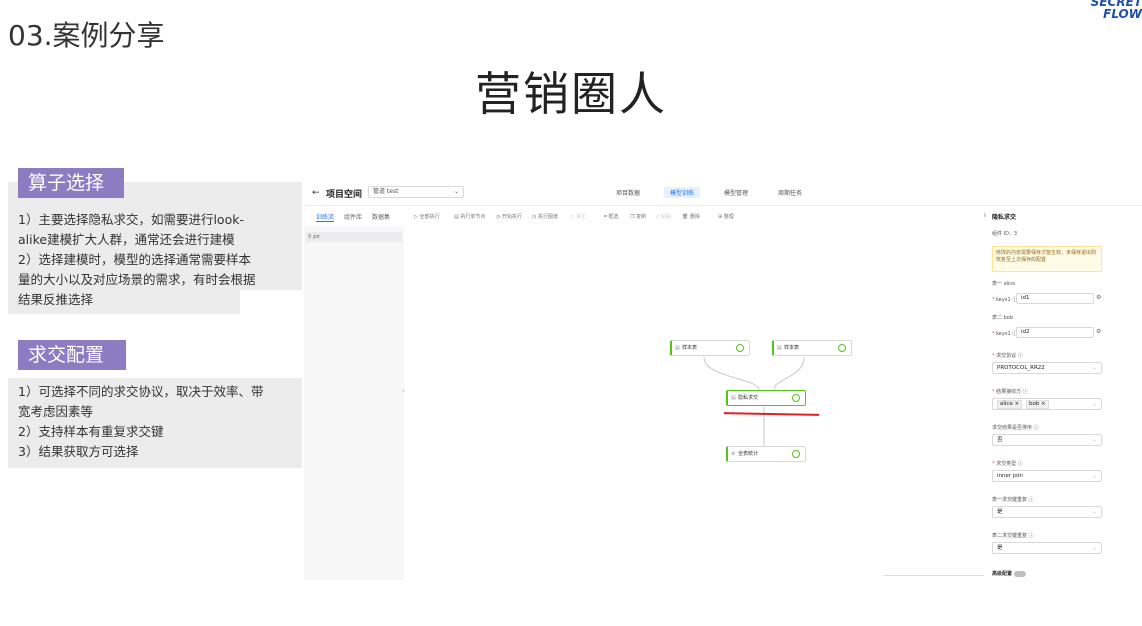 The height and width of the screenshot is (626, 1142). I want to click on receiver-label-text: 结果接收方, so click(1009, 392).